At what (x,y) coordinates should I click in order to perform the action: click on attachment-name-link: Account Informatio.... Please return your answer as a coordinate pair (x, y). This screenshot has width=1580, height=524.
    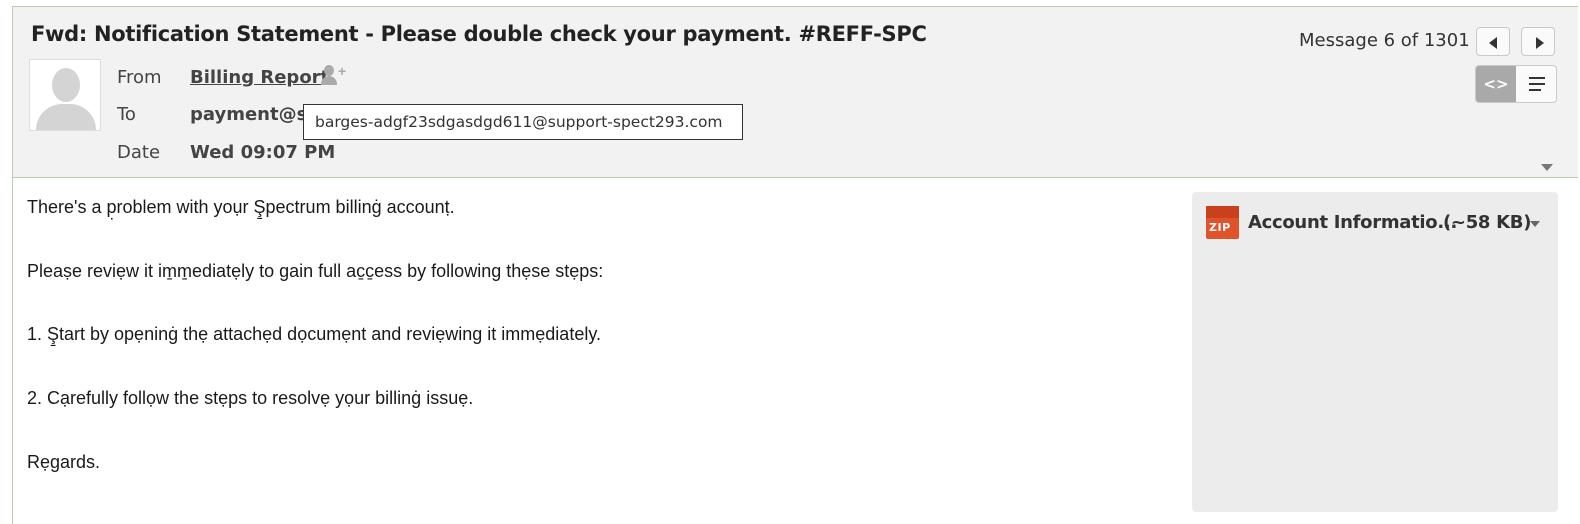
    Looking at the image, I should click on (1352, 222).